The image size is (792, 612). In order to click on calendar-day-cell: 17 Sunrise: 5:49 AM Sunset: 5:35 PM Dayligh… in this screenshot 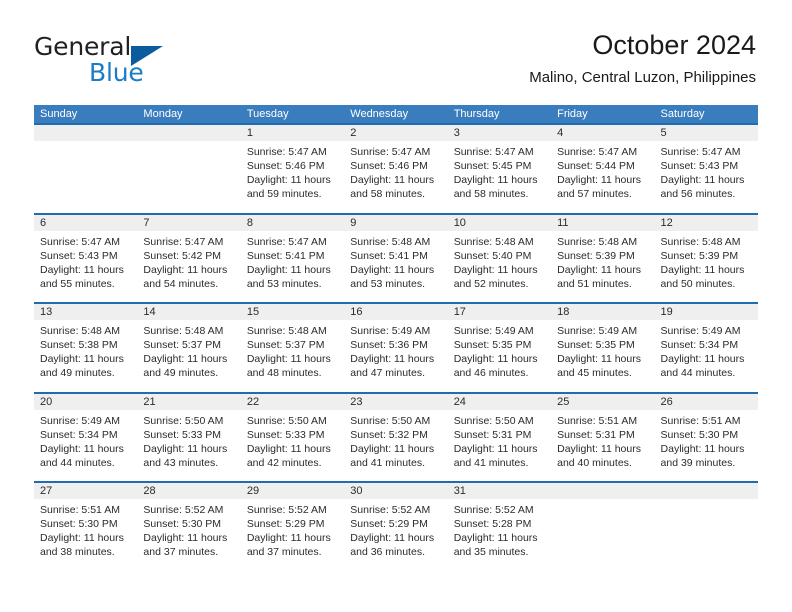, I will do `click(499, 348)`.